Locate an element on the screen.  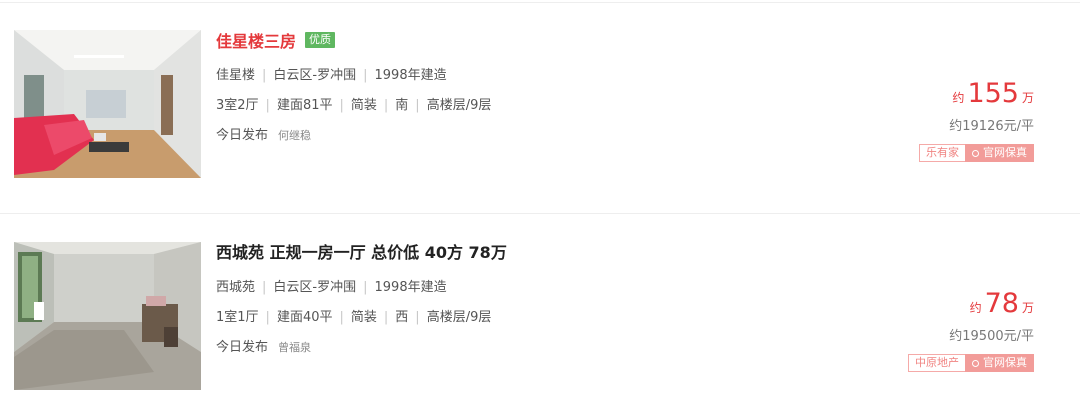
posted-line: 今日发布 曾福泉 is located at coordinates (263, 345).